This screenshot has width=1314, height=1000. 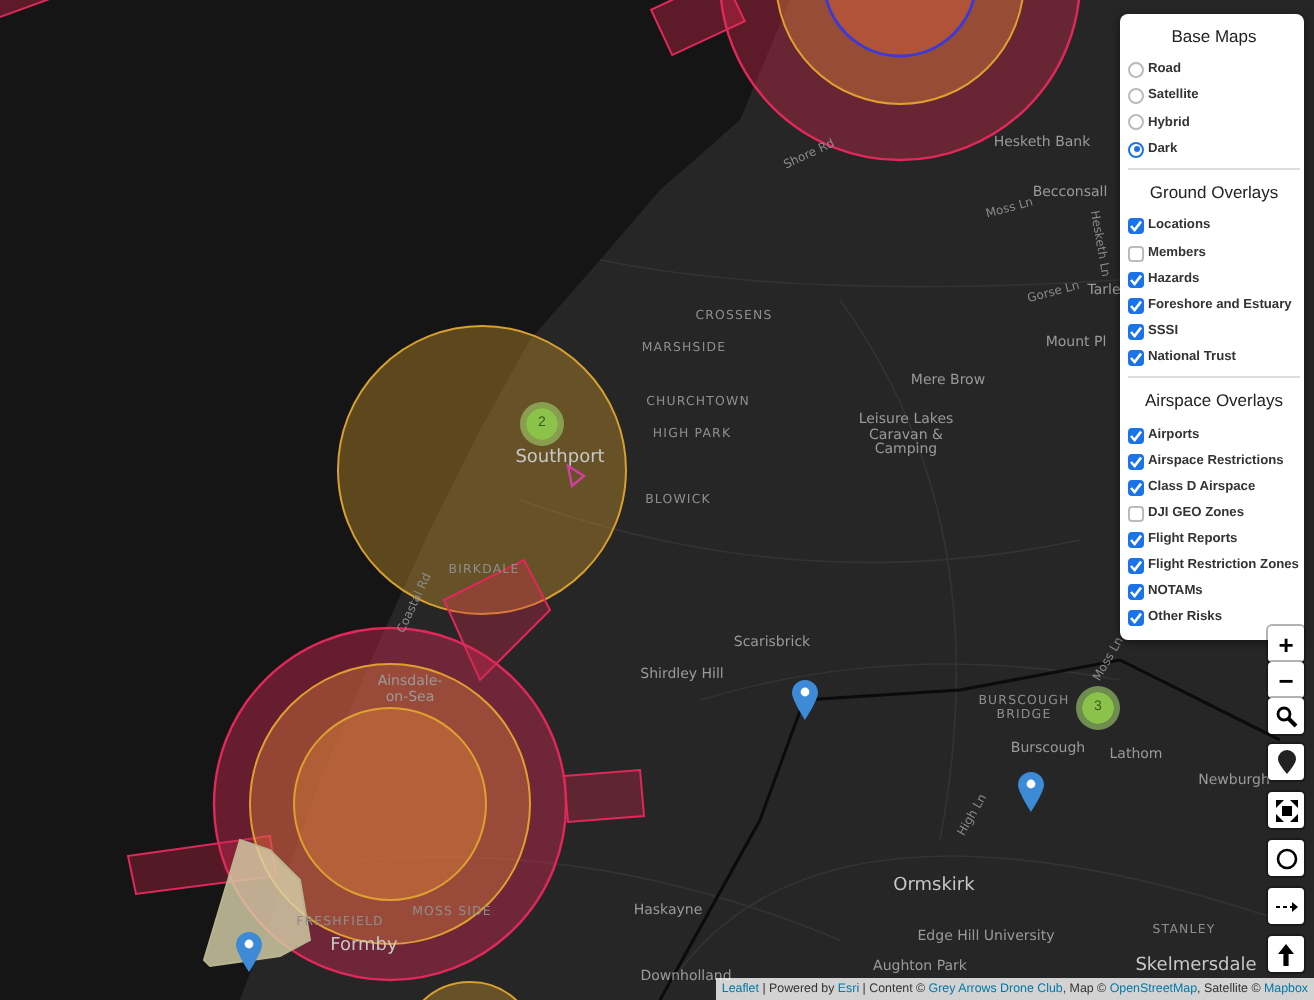 I want to click on search-button, so click(x=1286, y=716).